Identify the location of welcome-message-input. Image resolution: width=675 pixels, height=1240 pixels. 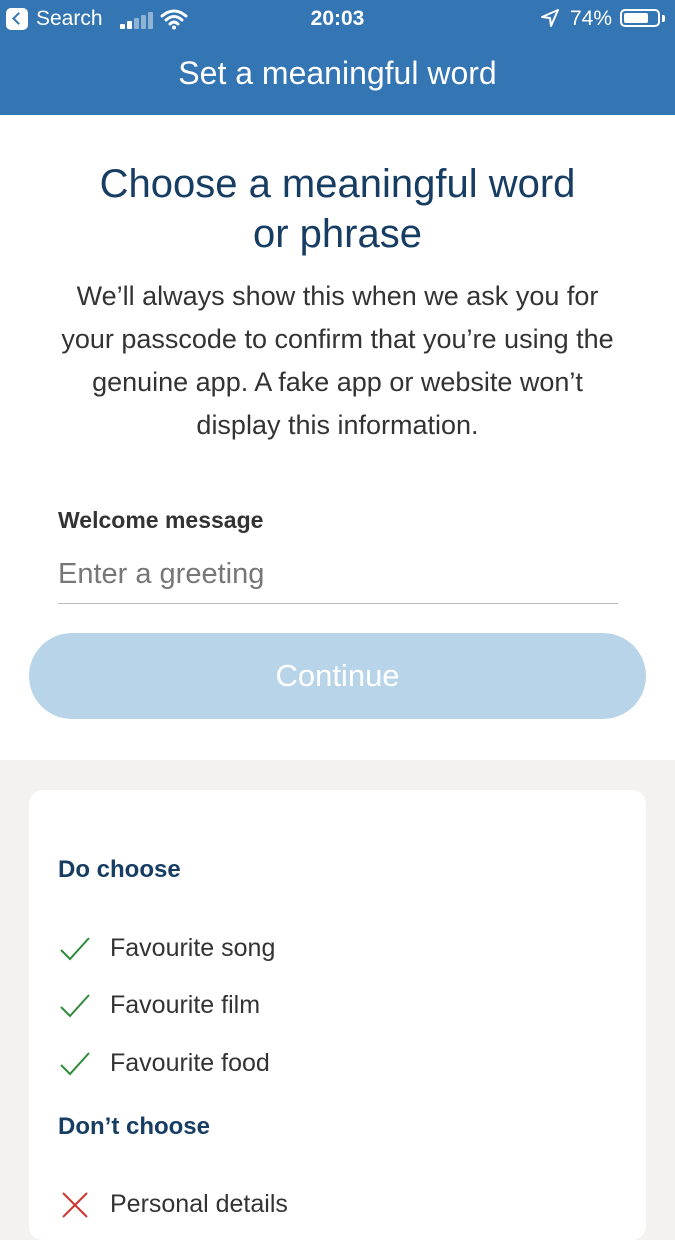
(338, 574).